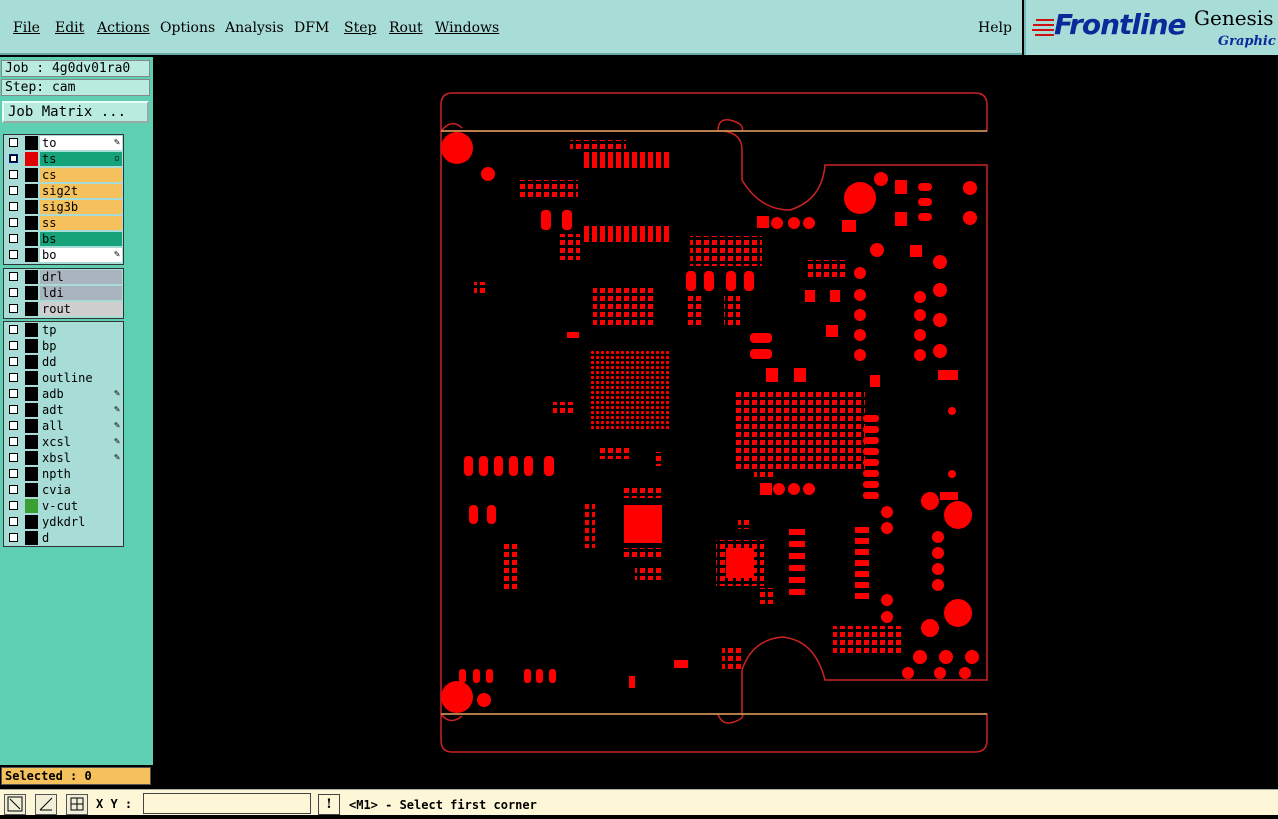 The image size is (1278, 819). Describe the element at coordinates (63, 362) in the screenshot. I see `layer-row-dd: dd` at that location.